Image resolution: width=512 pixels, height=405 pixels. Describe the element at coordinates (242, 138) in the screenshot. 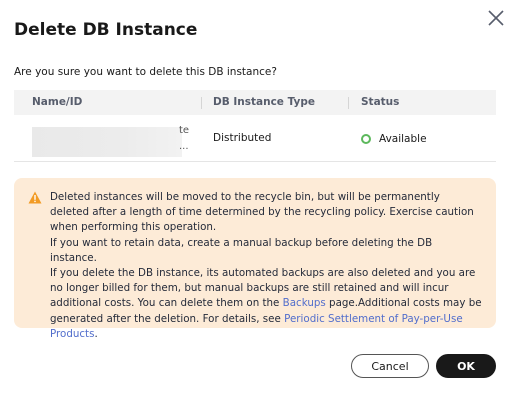

I see `instance-type: Distributed` at that location.